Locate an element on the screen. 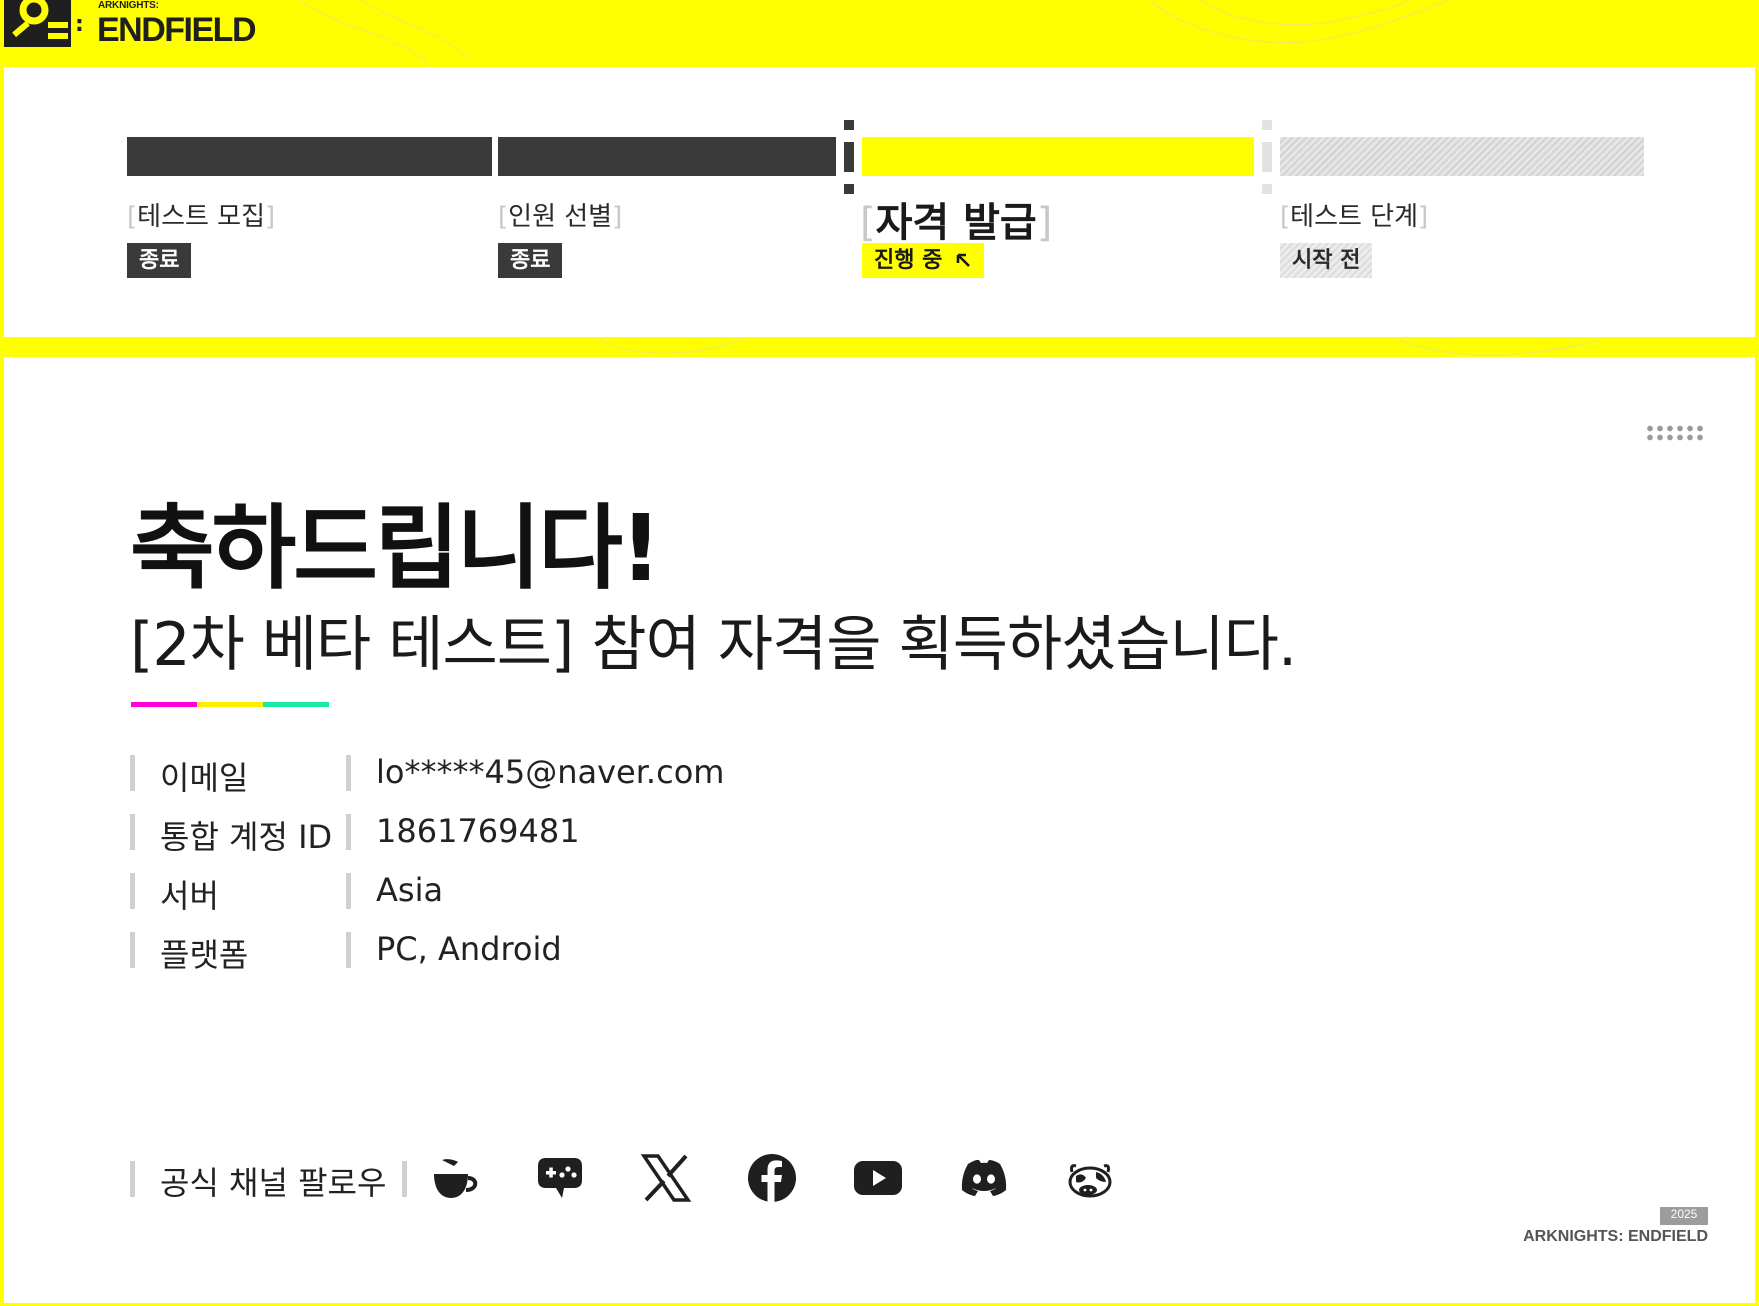  footer-brand: ARKNIGHTS: ENDFIELD is located at coordinates (1615, 1236).